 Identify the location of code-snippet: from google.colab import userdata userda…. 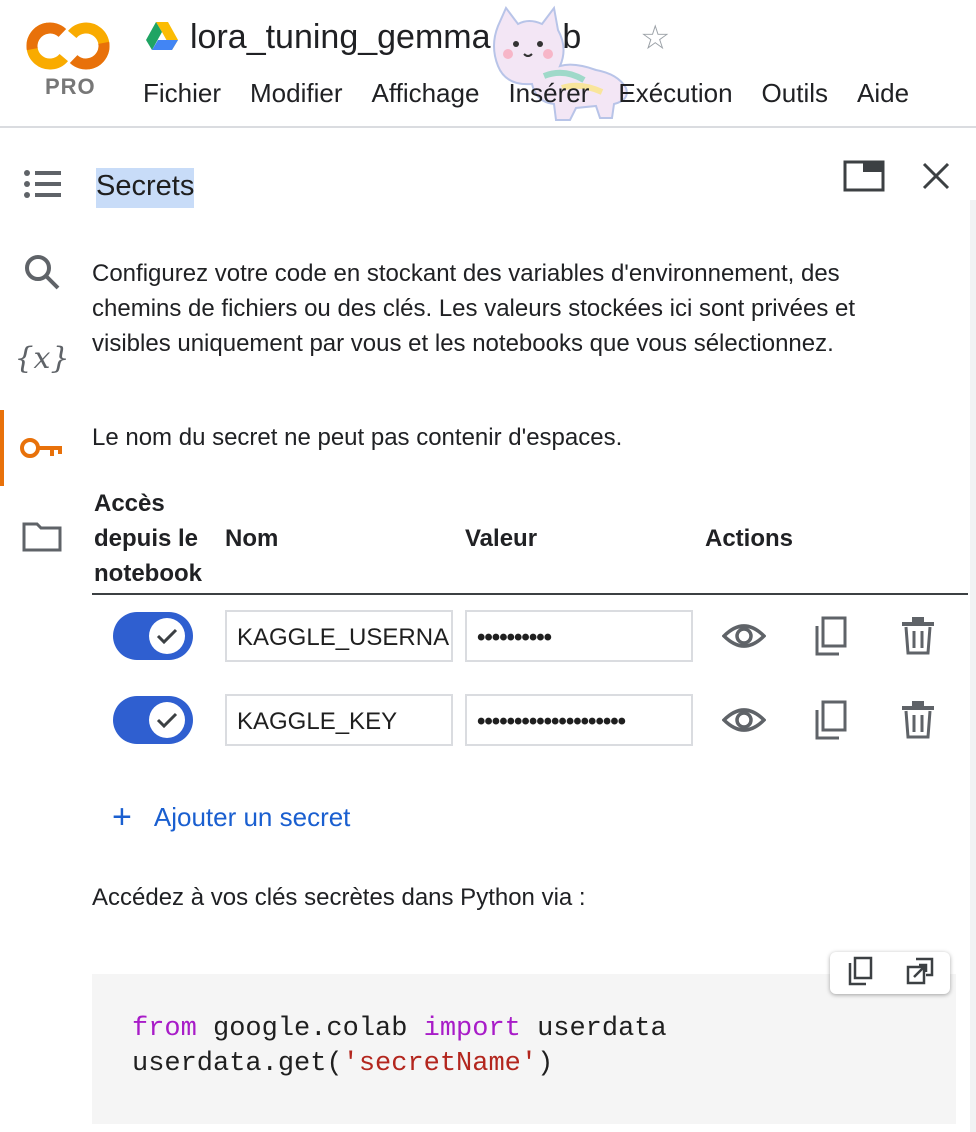
(524, 1049).